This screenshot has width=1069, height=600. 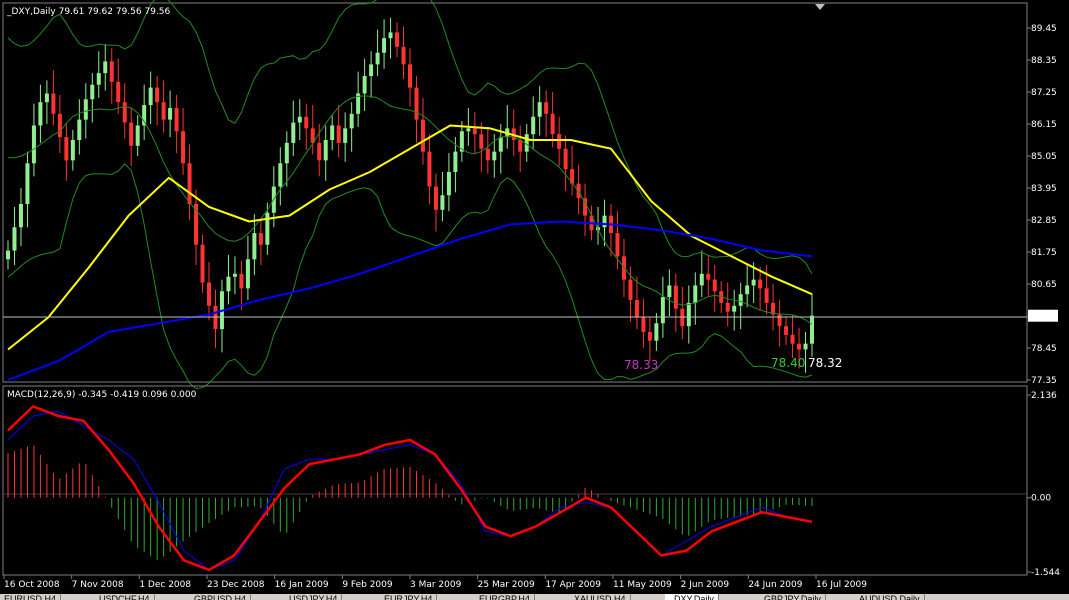 What do you see at coordinates (125, 597) in the screenshot?
I see `chart-tab: USDCHF,H4` at bounding box center [125, 597].